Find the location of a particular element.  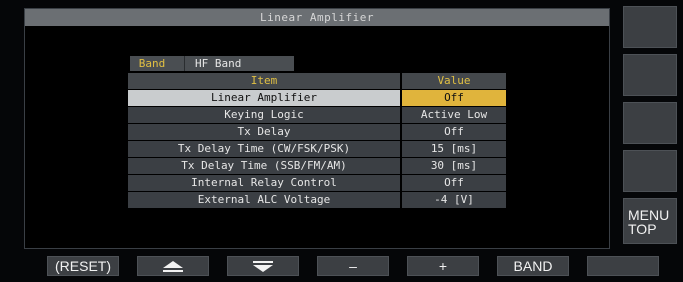

menu-top-button: MENU TOP is located at coordinates (650, 221).